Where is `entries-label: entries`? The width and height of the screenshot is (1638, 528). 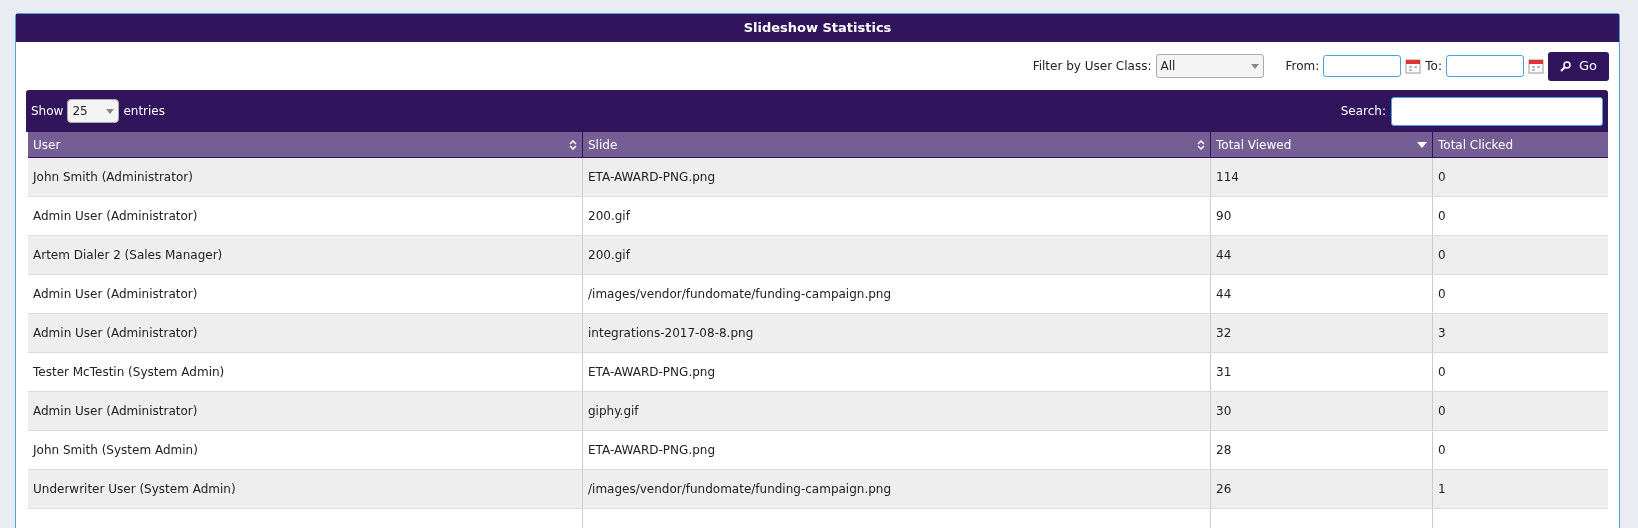
entries-label: entries is located at coordinates (144, 111).